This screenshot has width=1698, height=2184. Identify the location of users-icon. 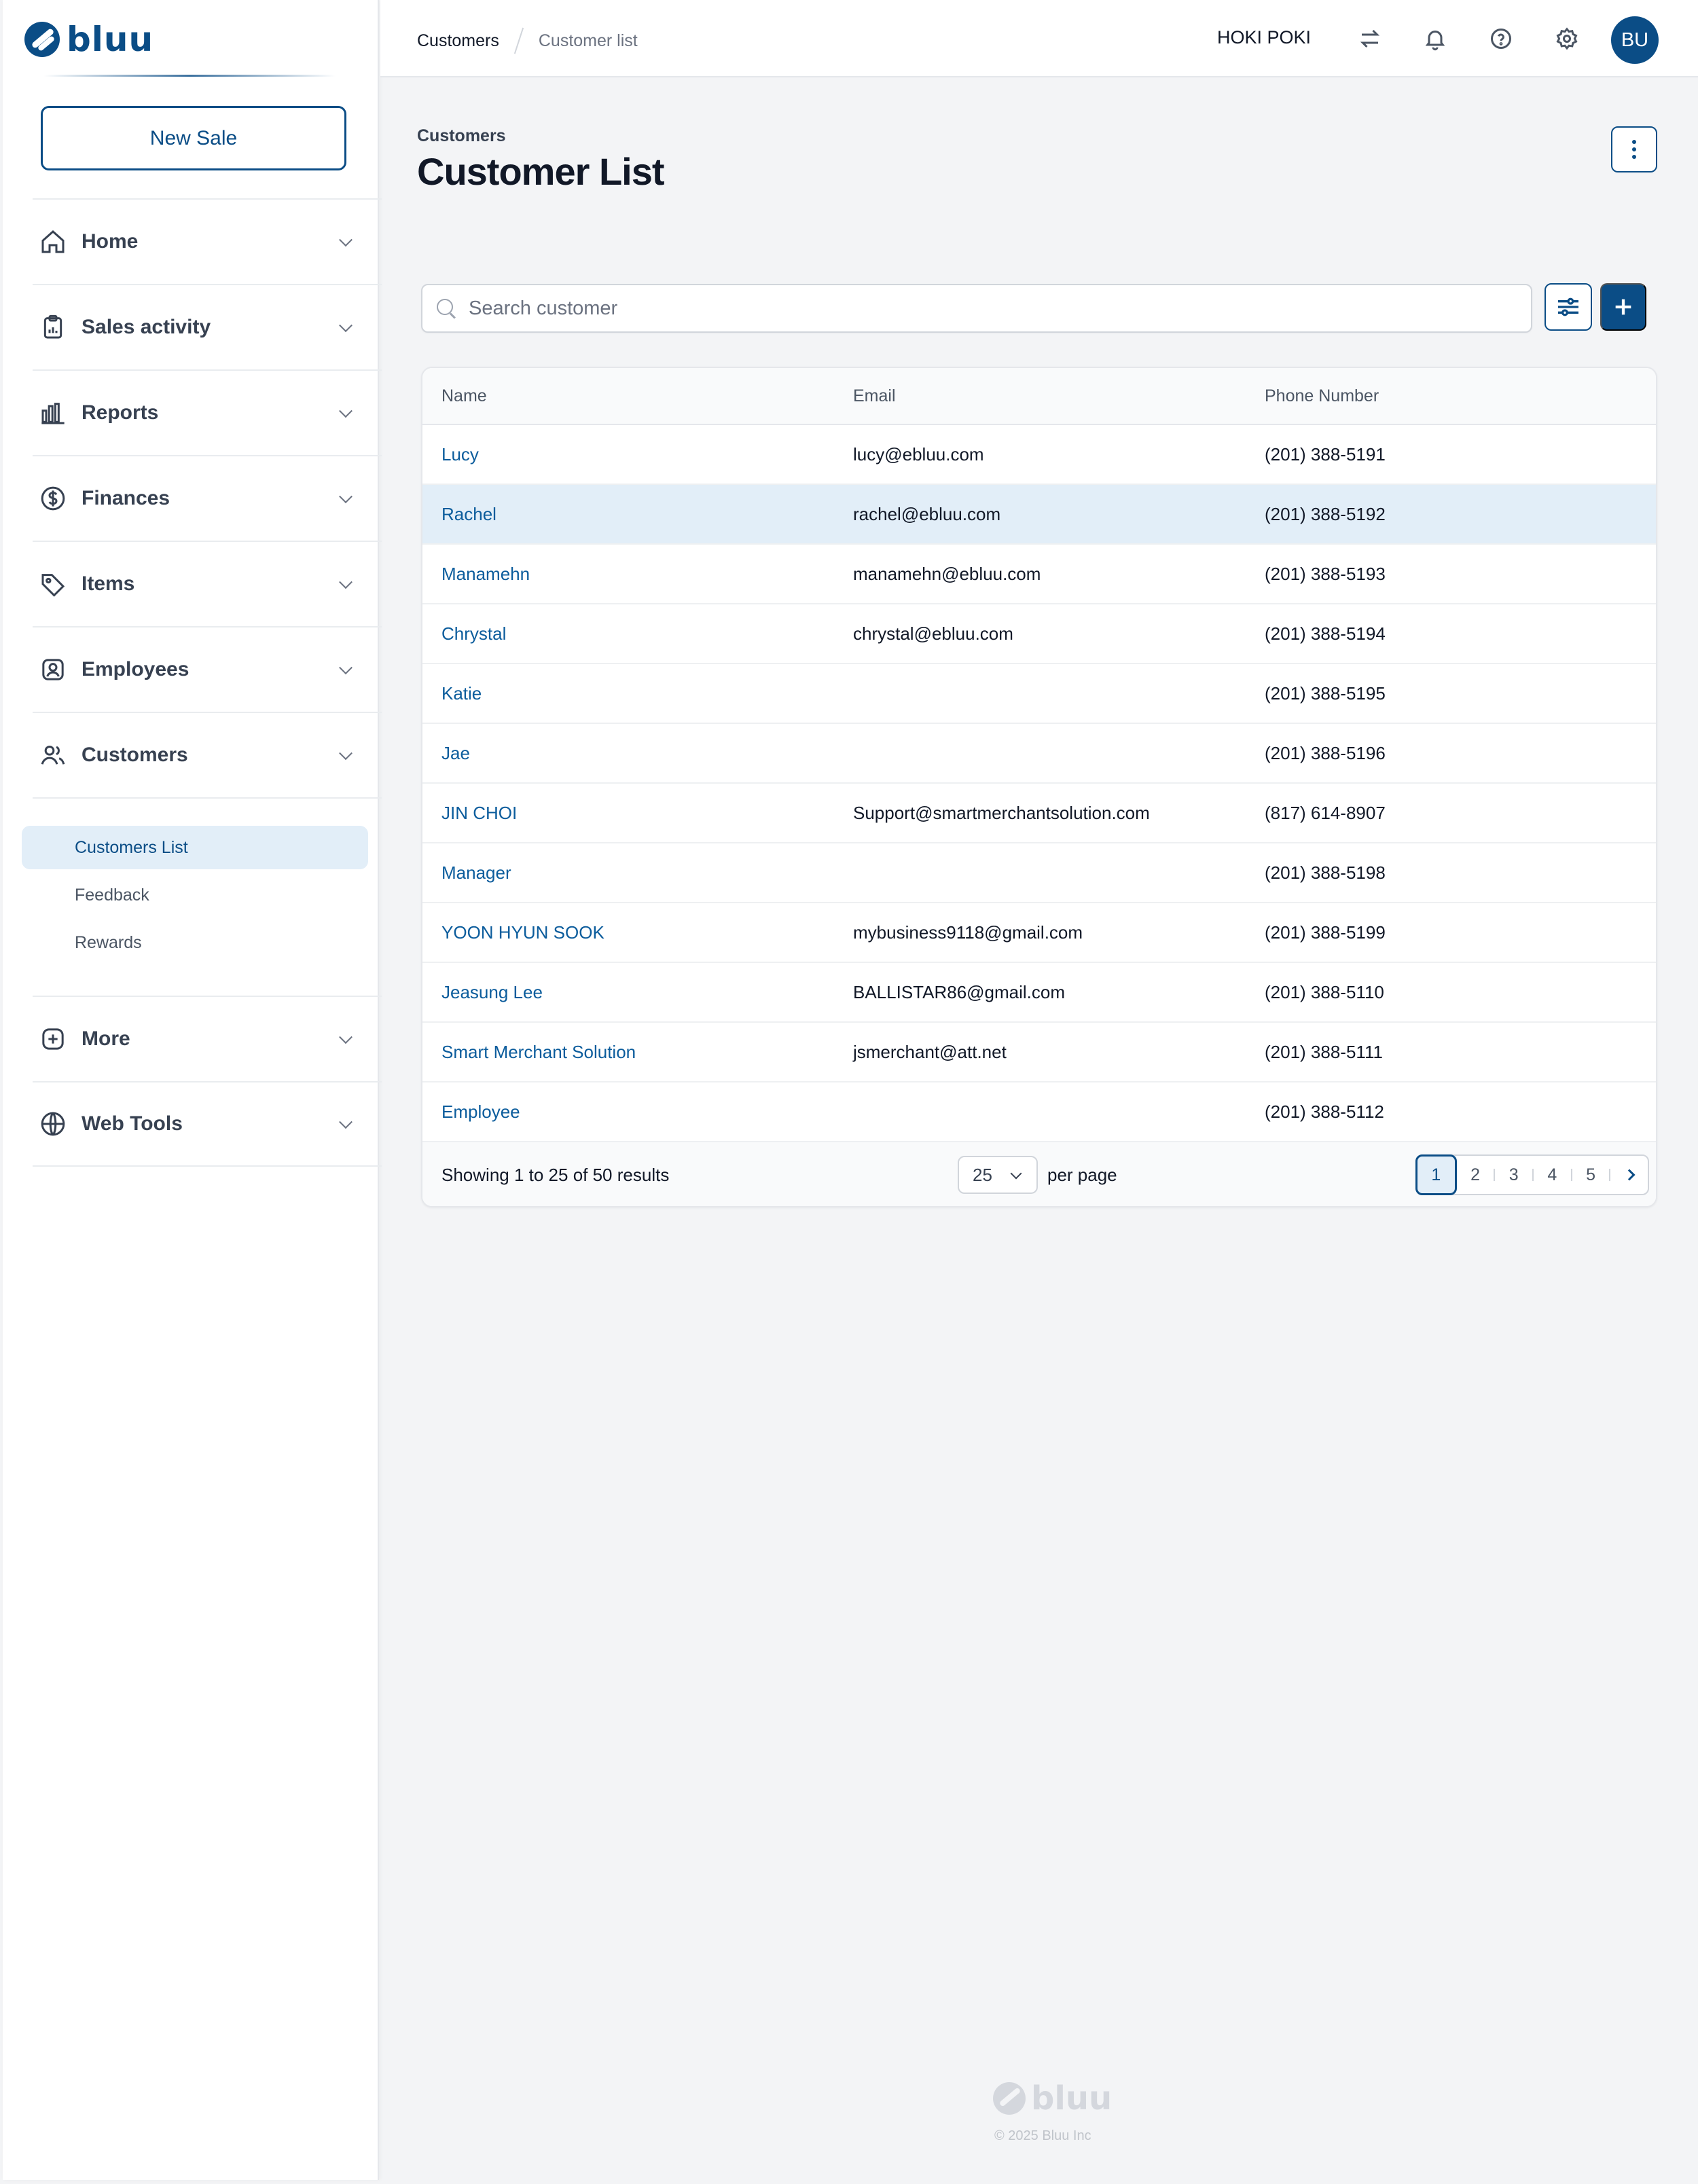
(53, 755).